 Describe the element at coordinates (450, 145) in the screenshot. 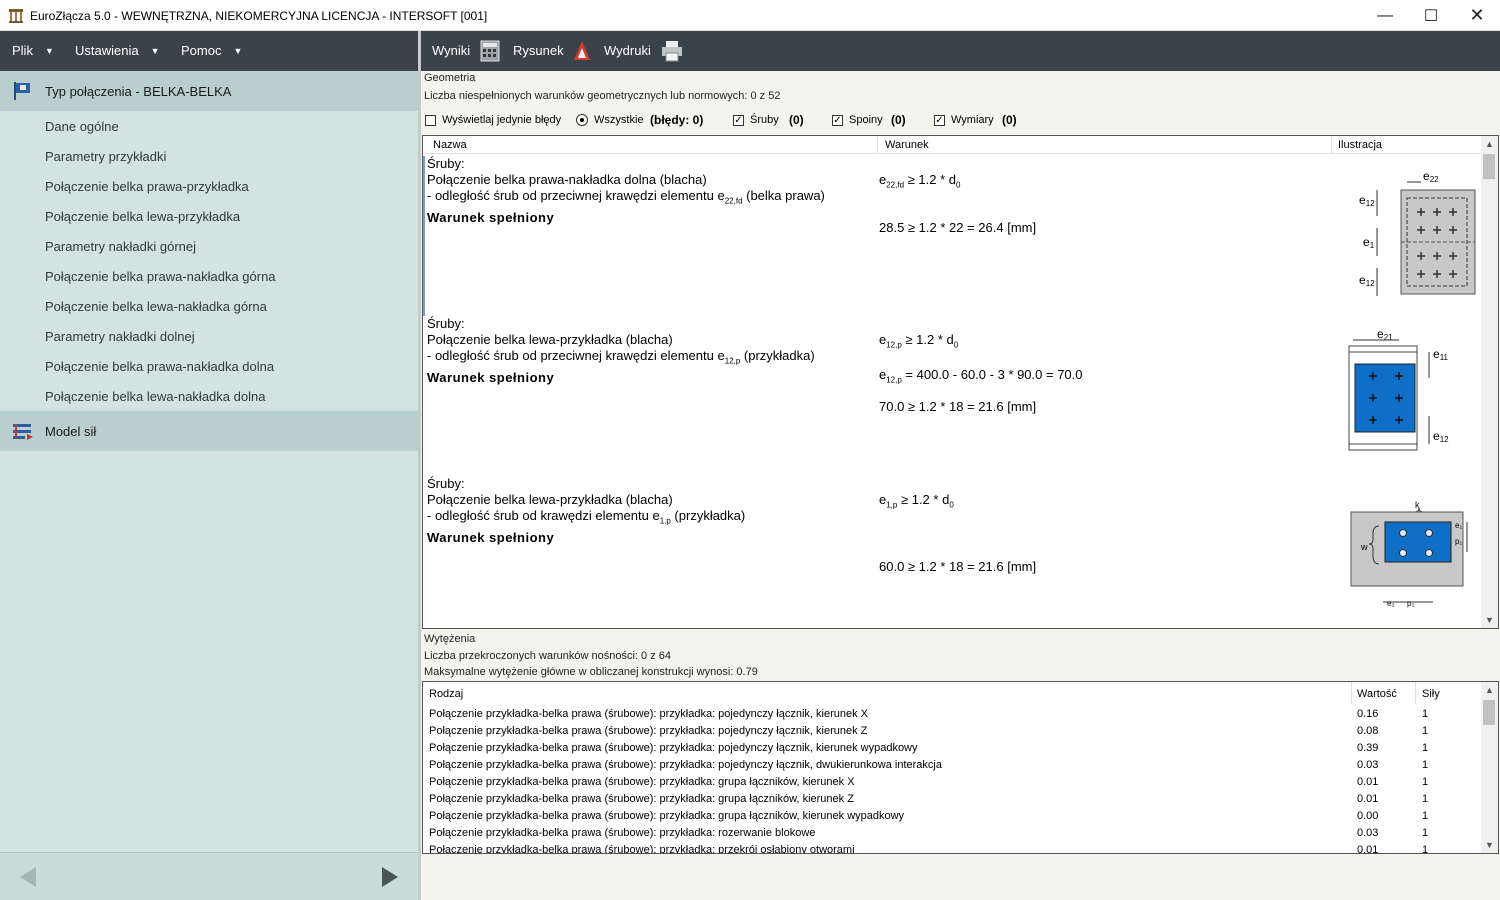

I see `col-nazwa: Nazwa` at that location.